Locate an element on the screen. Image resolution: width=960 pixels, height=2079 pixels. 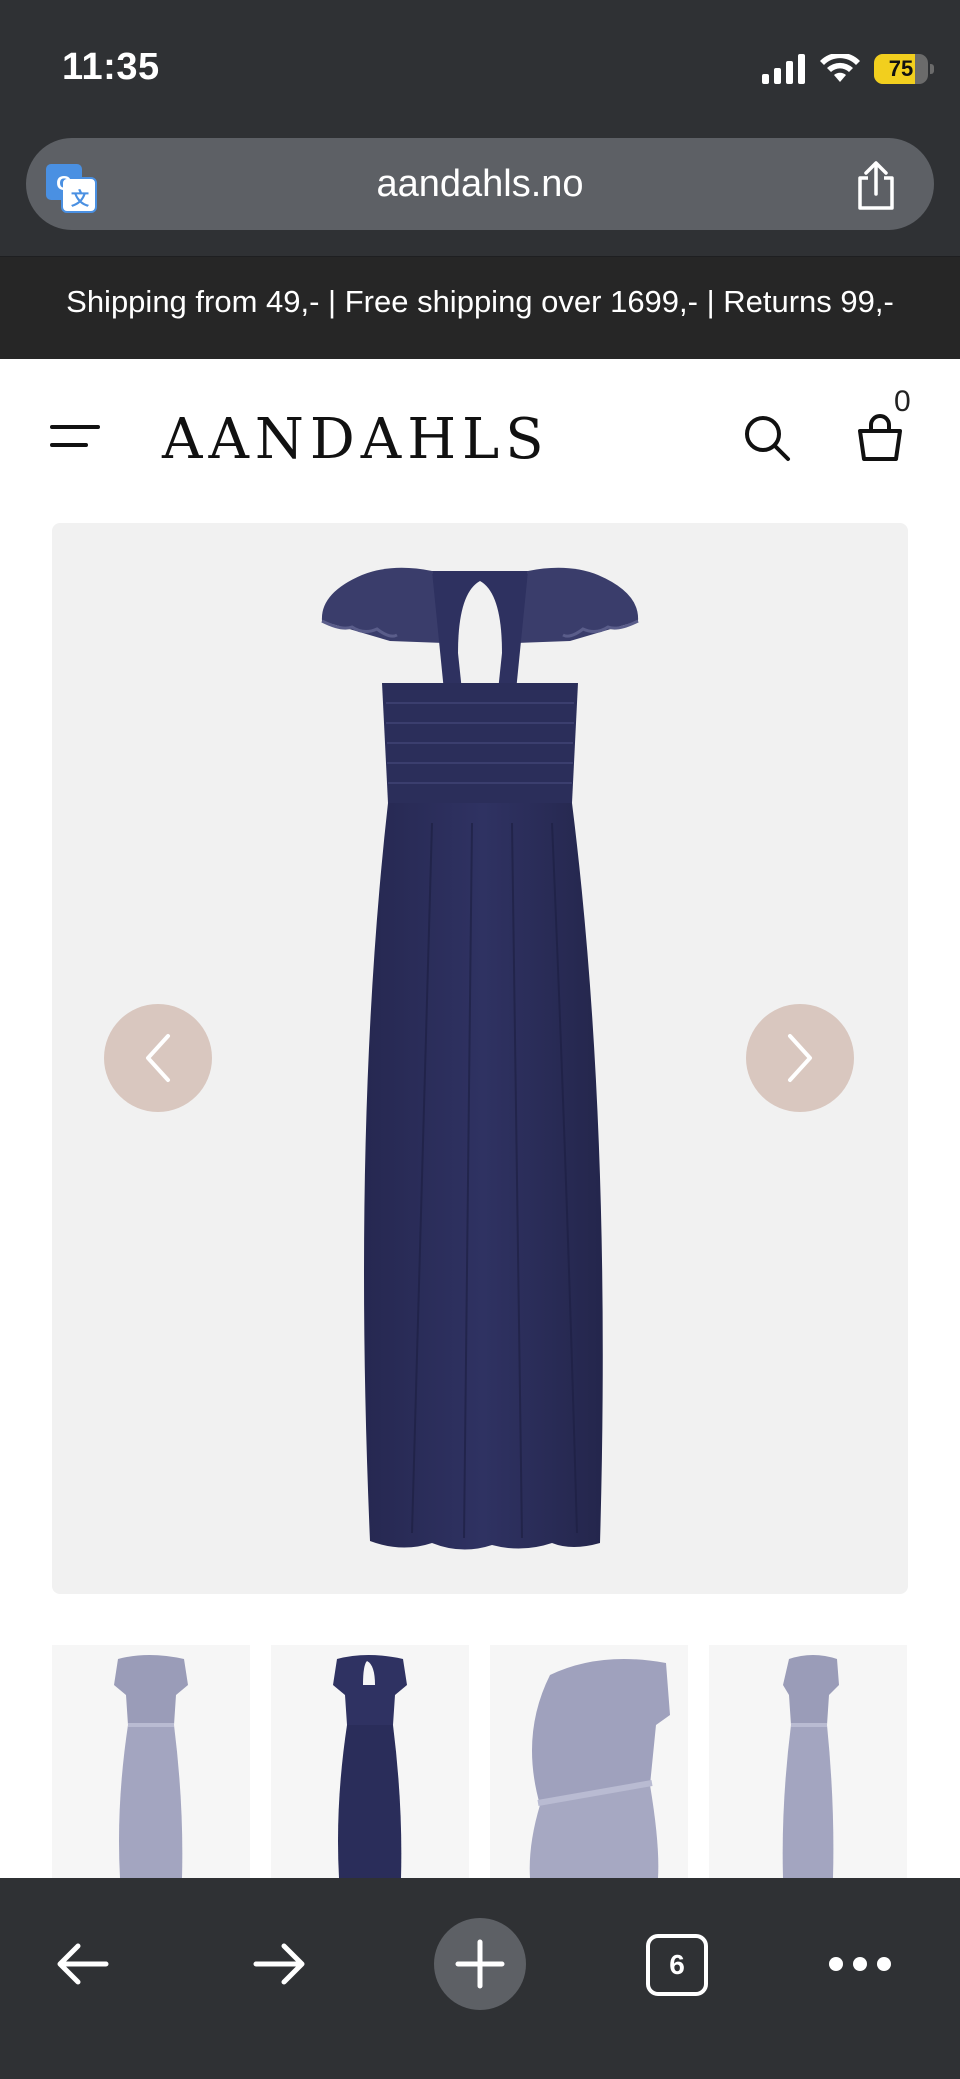
new-tab-button is located at coordinates (480, 1964).